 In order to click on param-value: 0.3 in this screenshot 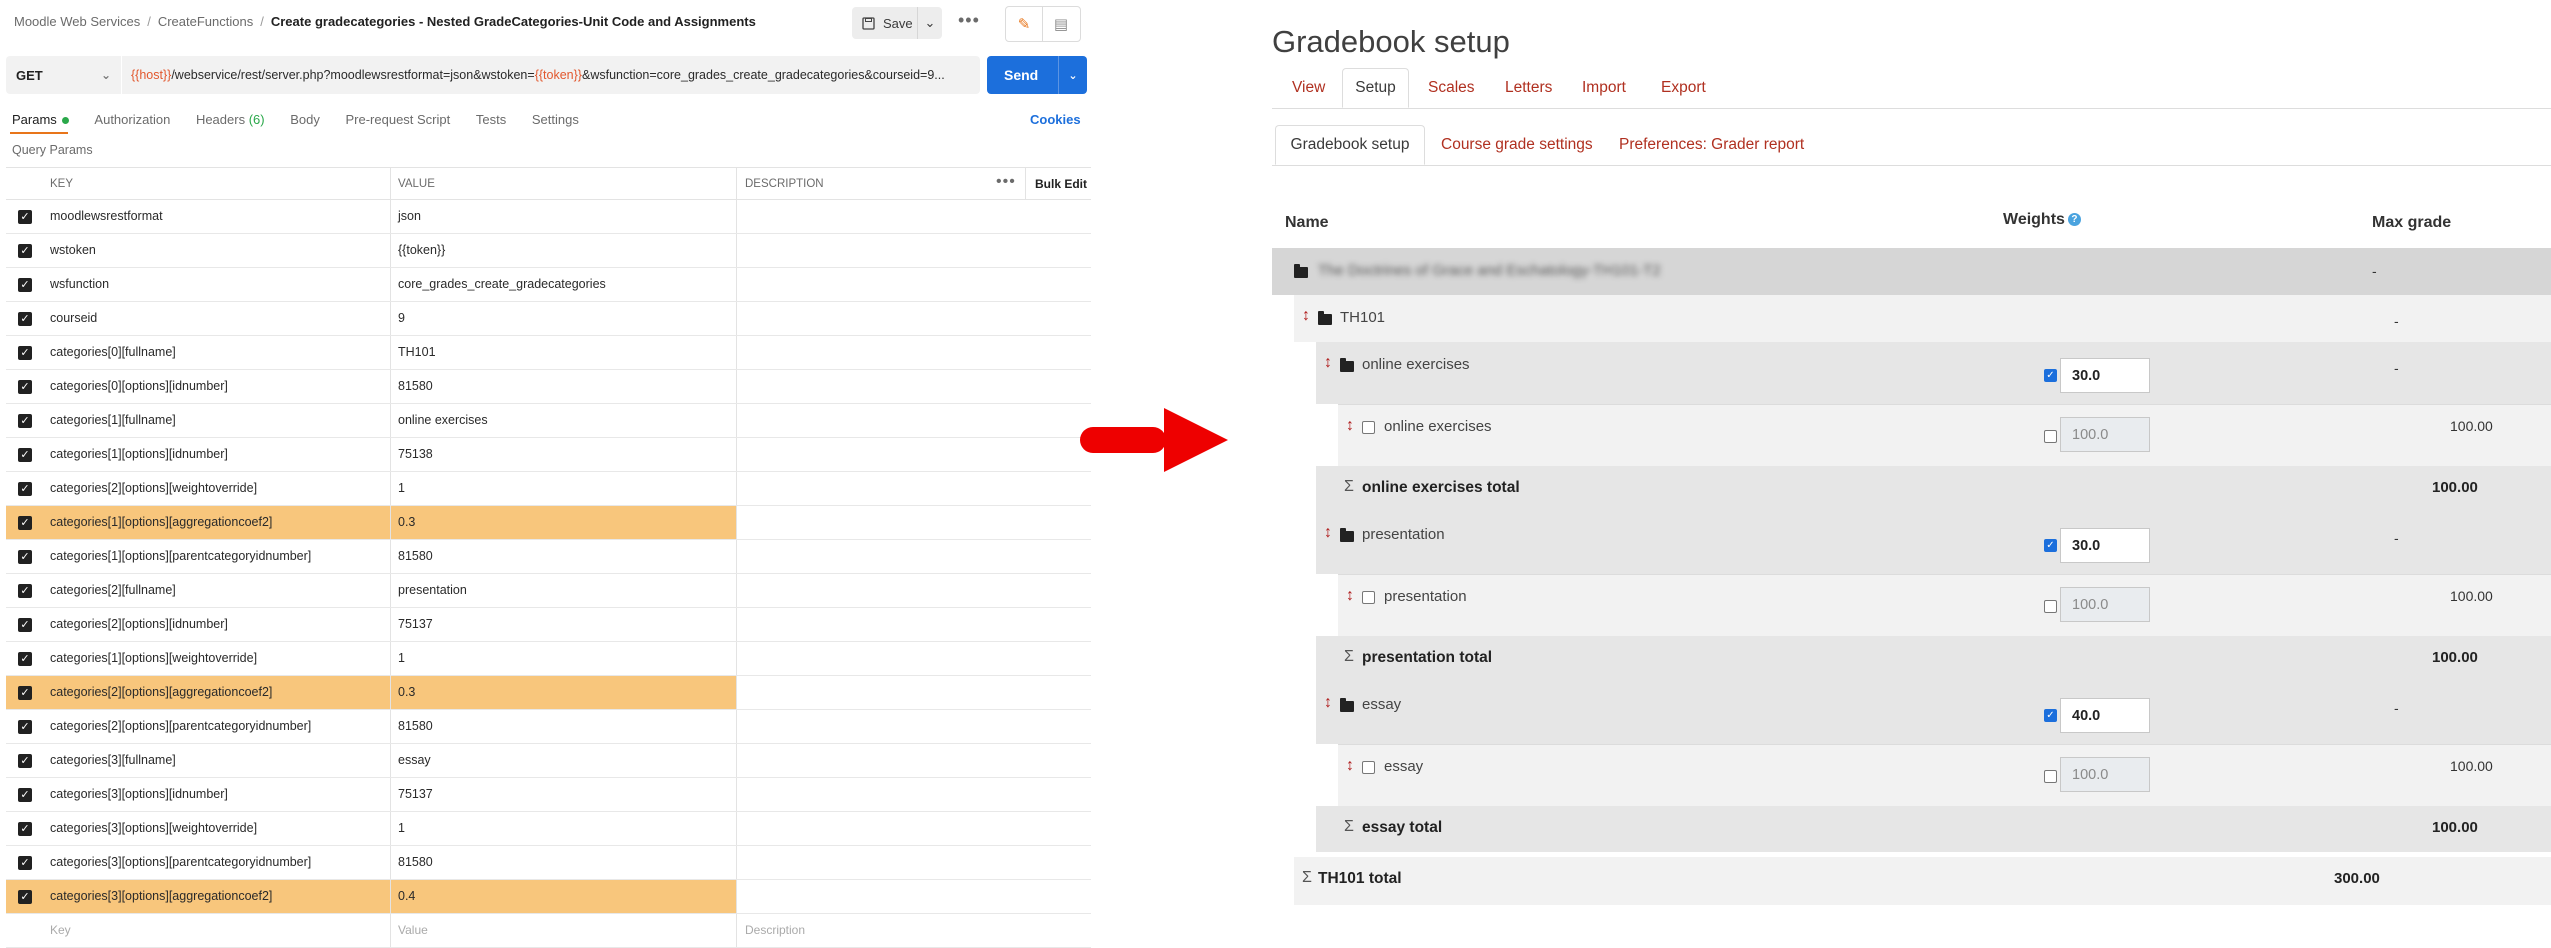, I will do `click(406, 692)`.